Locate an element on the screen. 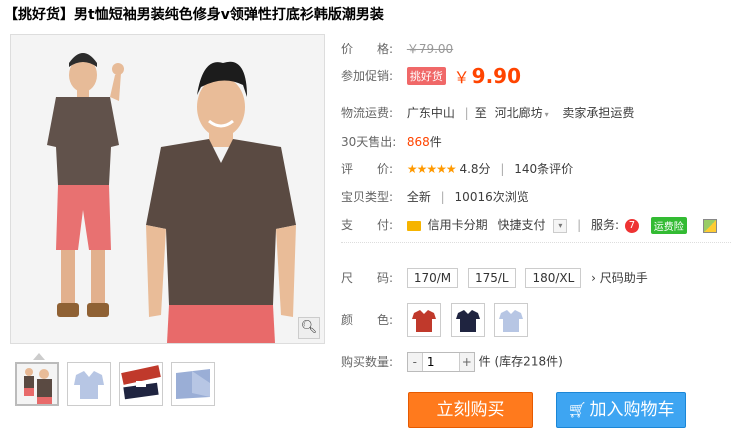 Image resolution: width=733 pixels, height=434 pixels. current-price: ￥ 9.90 is located at coordinates (487, 76).